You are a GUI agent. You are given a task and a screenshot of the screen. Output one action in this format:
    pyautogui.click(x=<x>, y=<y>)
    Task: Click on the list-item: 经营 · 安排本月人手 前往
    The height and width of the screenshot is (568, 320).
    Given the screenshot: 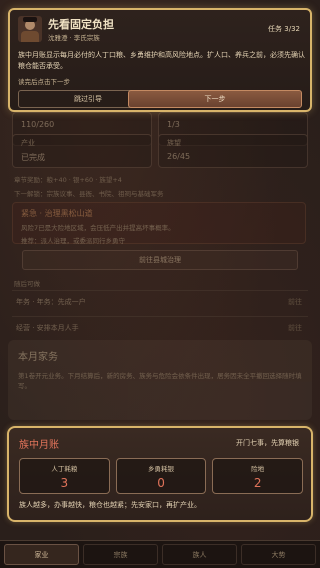 What is the action you would take?
    pyautogui.click(x=160, y=327)
    